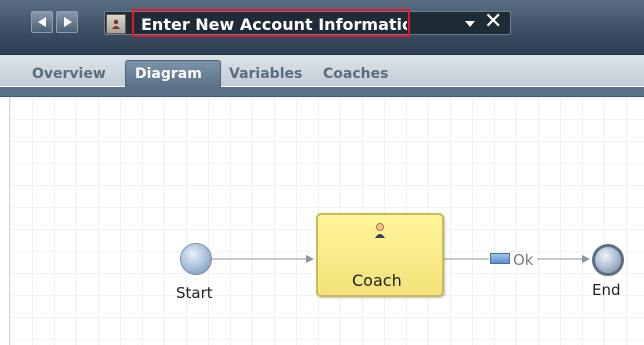  Describe the element at coordinates (523, 260) in the screenshot. I see `flow-label: Ok` at that location.